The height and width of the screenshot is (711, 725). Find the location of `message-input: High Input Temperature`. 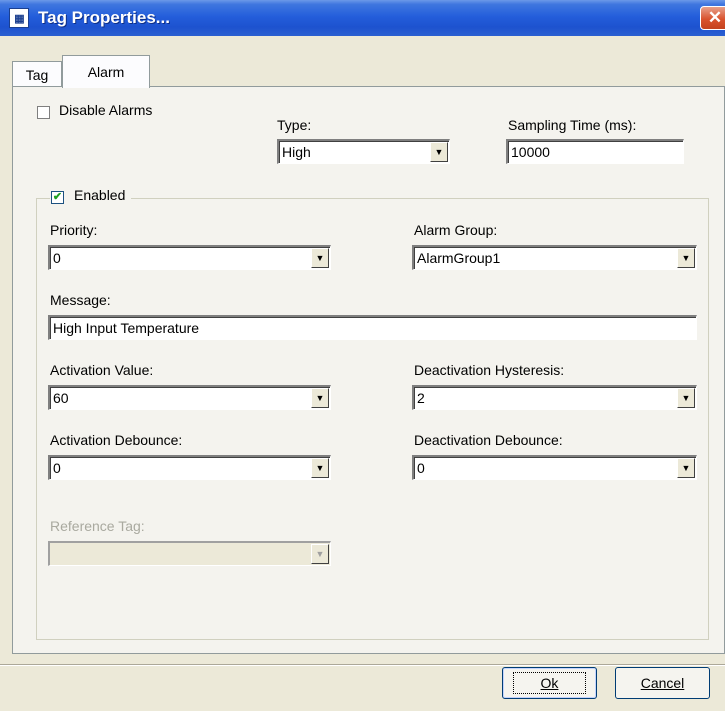

message-input: High Input Temperature is located at coordinates (372, 327).